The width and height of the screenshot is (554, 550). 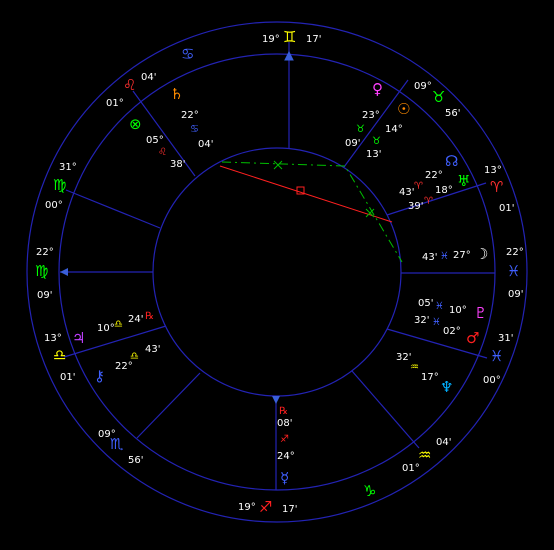 I want to click on jupiter-min: 24', so click(x=135, y=319).